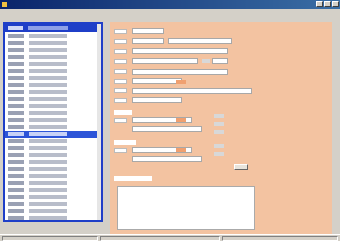 The height and width of the screenshot is (241, 340). I want to click on notes-textarea, so click(186, 208).